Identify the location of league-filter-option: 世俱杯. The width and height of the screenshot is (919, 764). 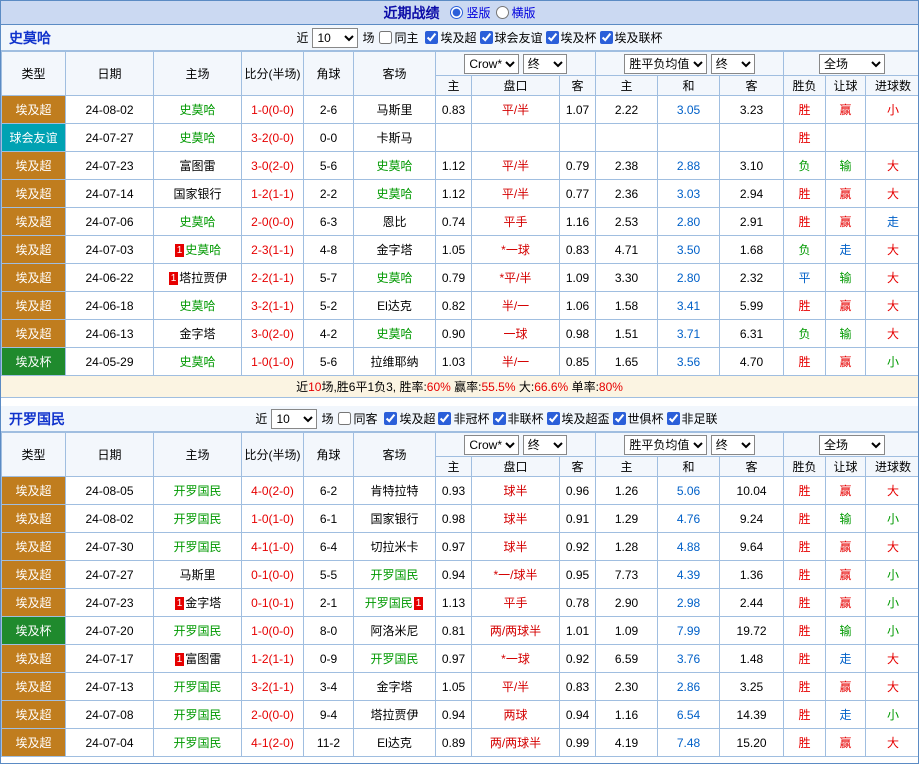
(638, 418).